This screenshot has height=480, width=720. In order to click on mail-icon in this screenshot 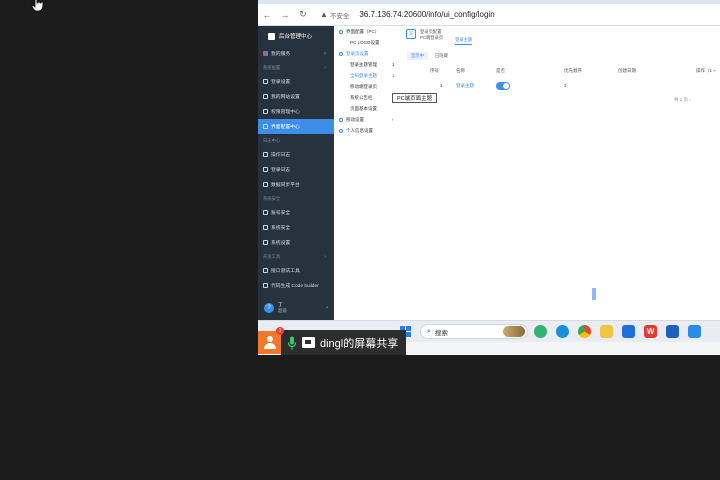, I will do `click(628, 331)`.